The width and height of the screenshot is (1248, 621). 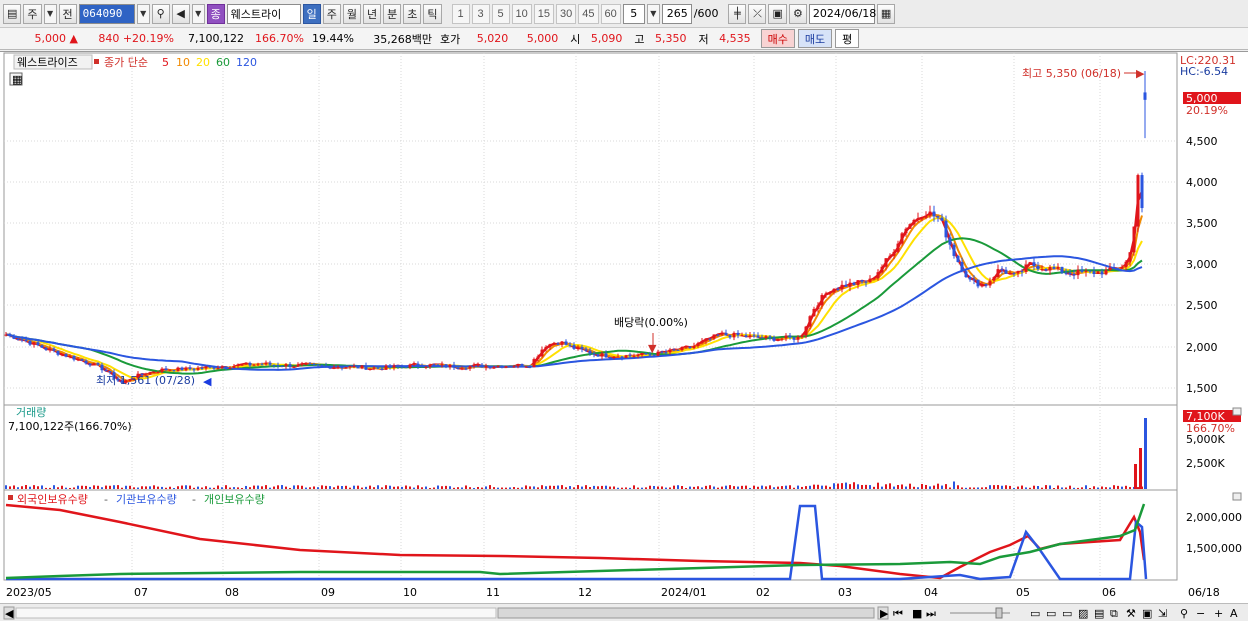 I want to click on compare-icon: ▨, so click(x=1083, y=613).